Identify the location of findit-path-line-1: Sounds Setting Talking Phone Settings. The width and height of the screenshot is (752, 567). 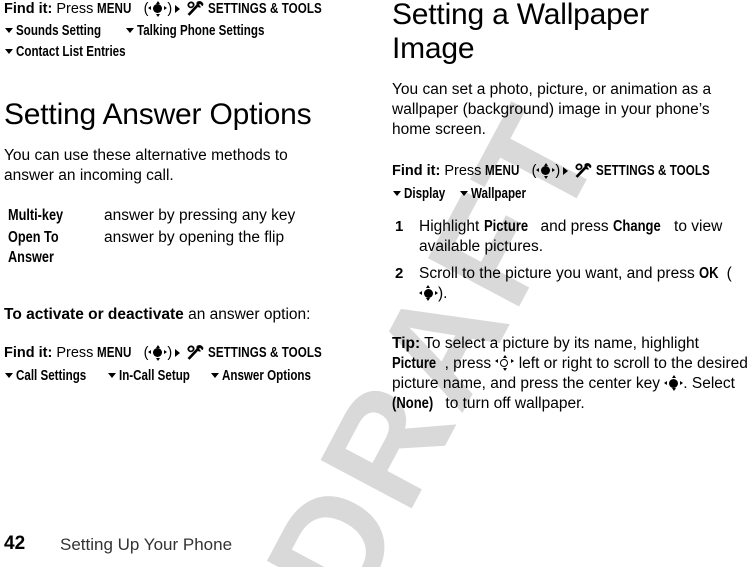
(178, 32).